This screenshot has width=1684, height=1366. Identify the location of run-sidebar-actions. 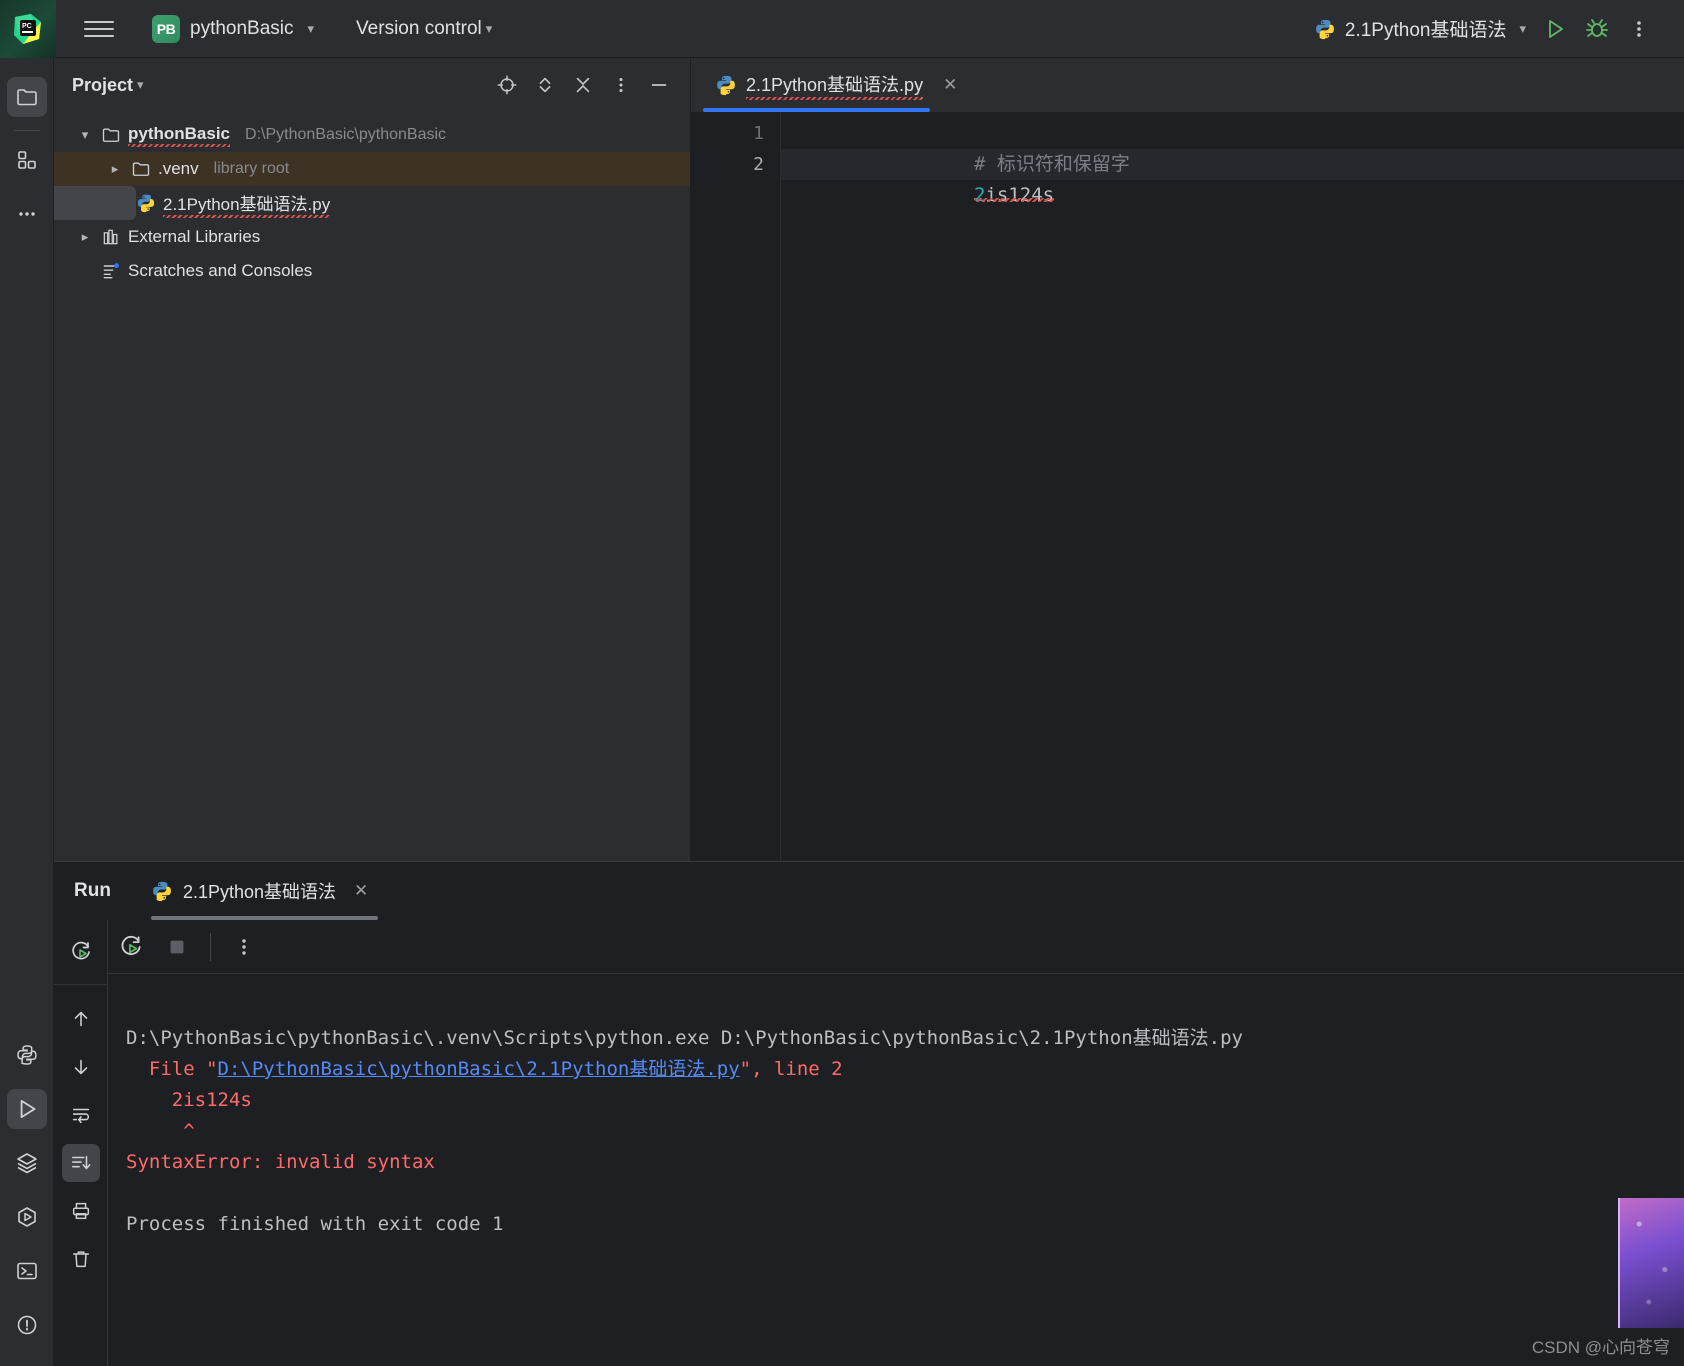
(80, 1134).